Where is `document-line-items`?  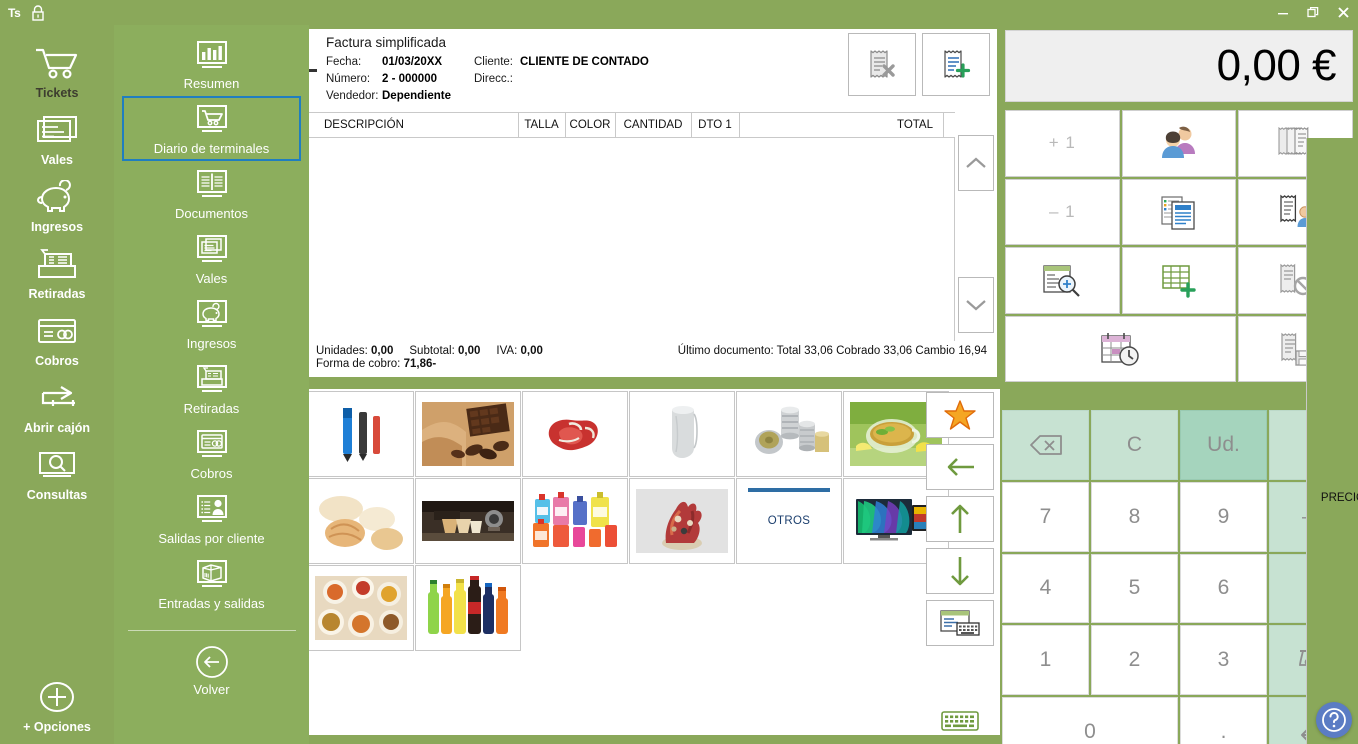 document-line-items is located at coordinates (630, 239).